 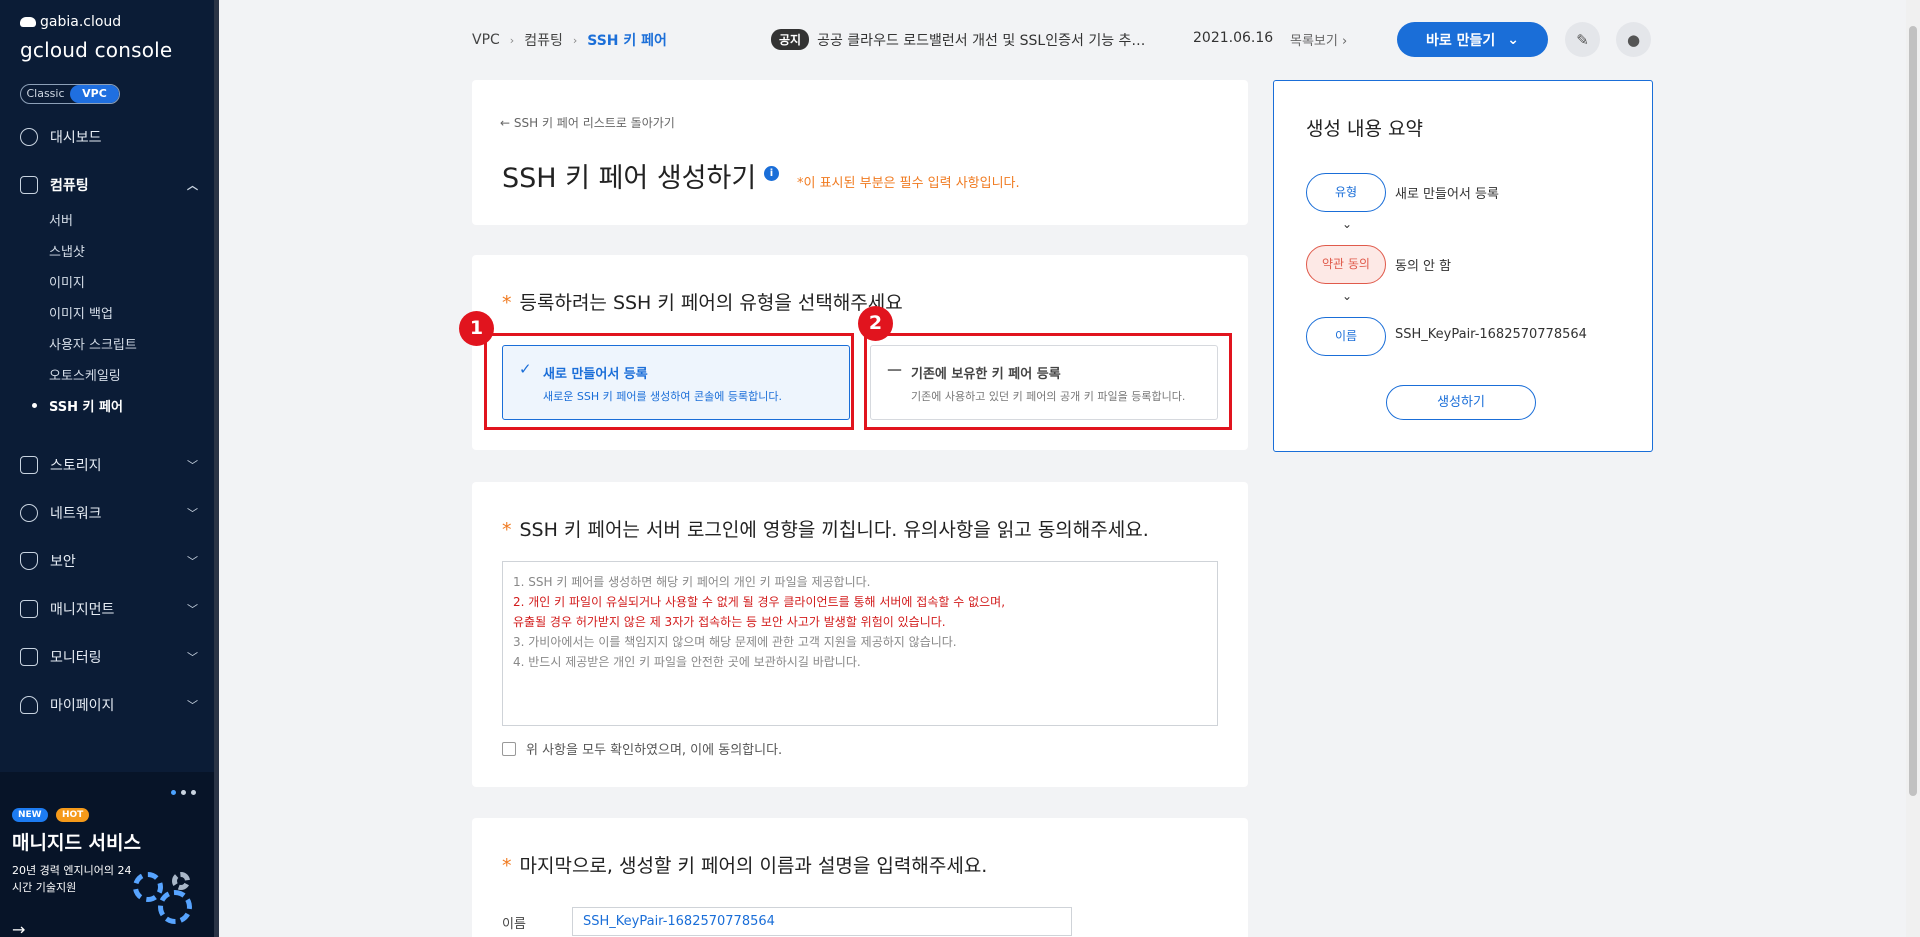 What do you see at coordinates (216, 468) in the screenshot?
I see `sidebar-scrollbar` at bounding box center [216, 468].